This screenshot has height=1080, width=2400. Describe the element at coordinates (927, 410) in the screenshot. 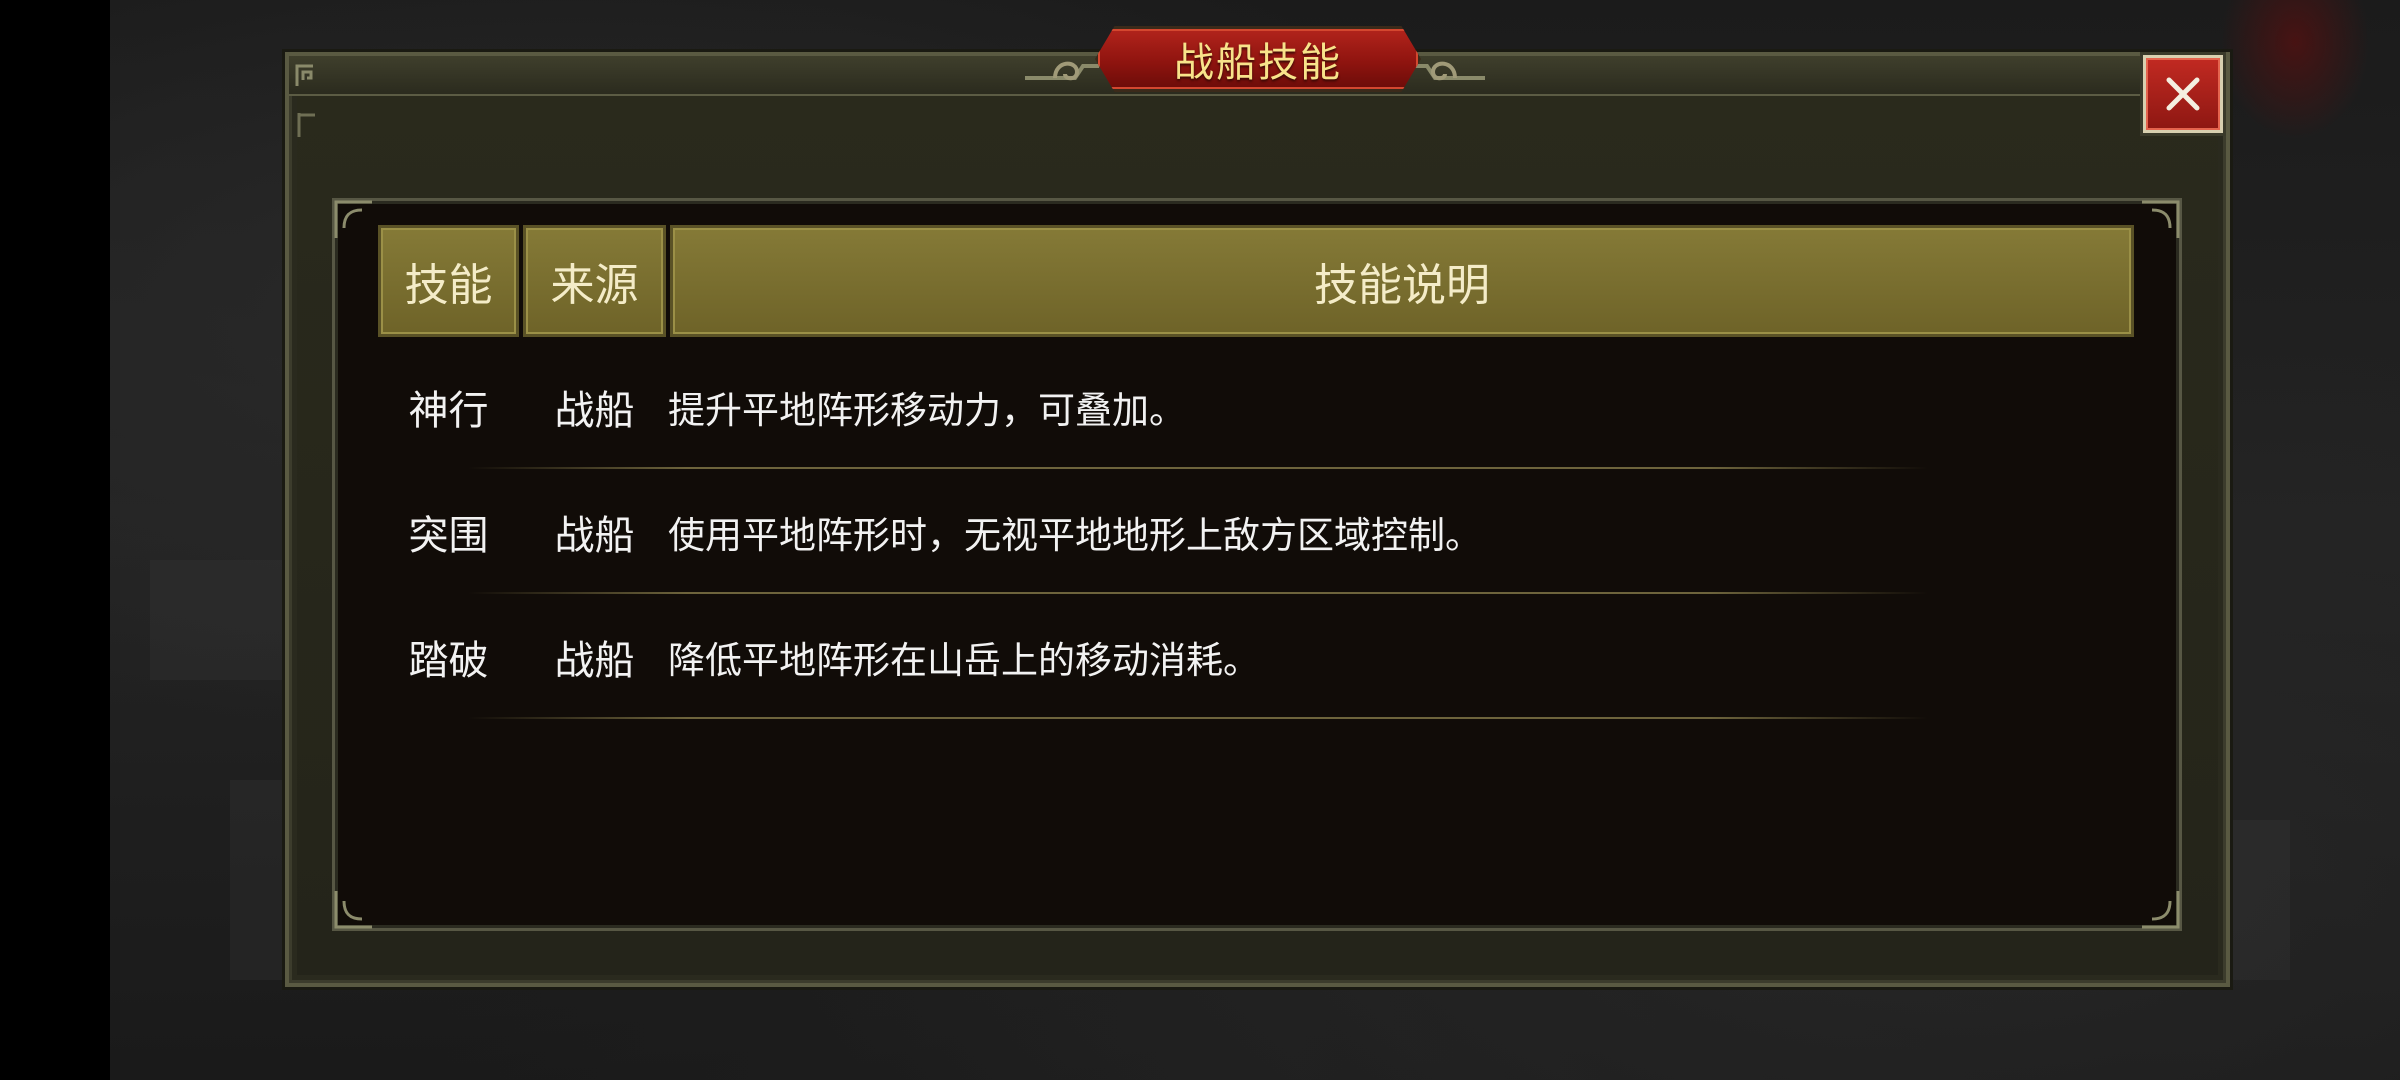

I see `skill-description: 提升平地阵形移动力，可叠加。` at that location.